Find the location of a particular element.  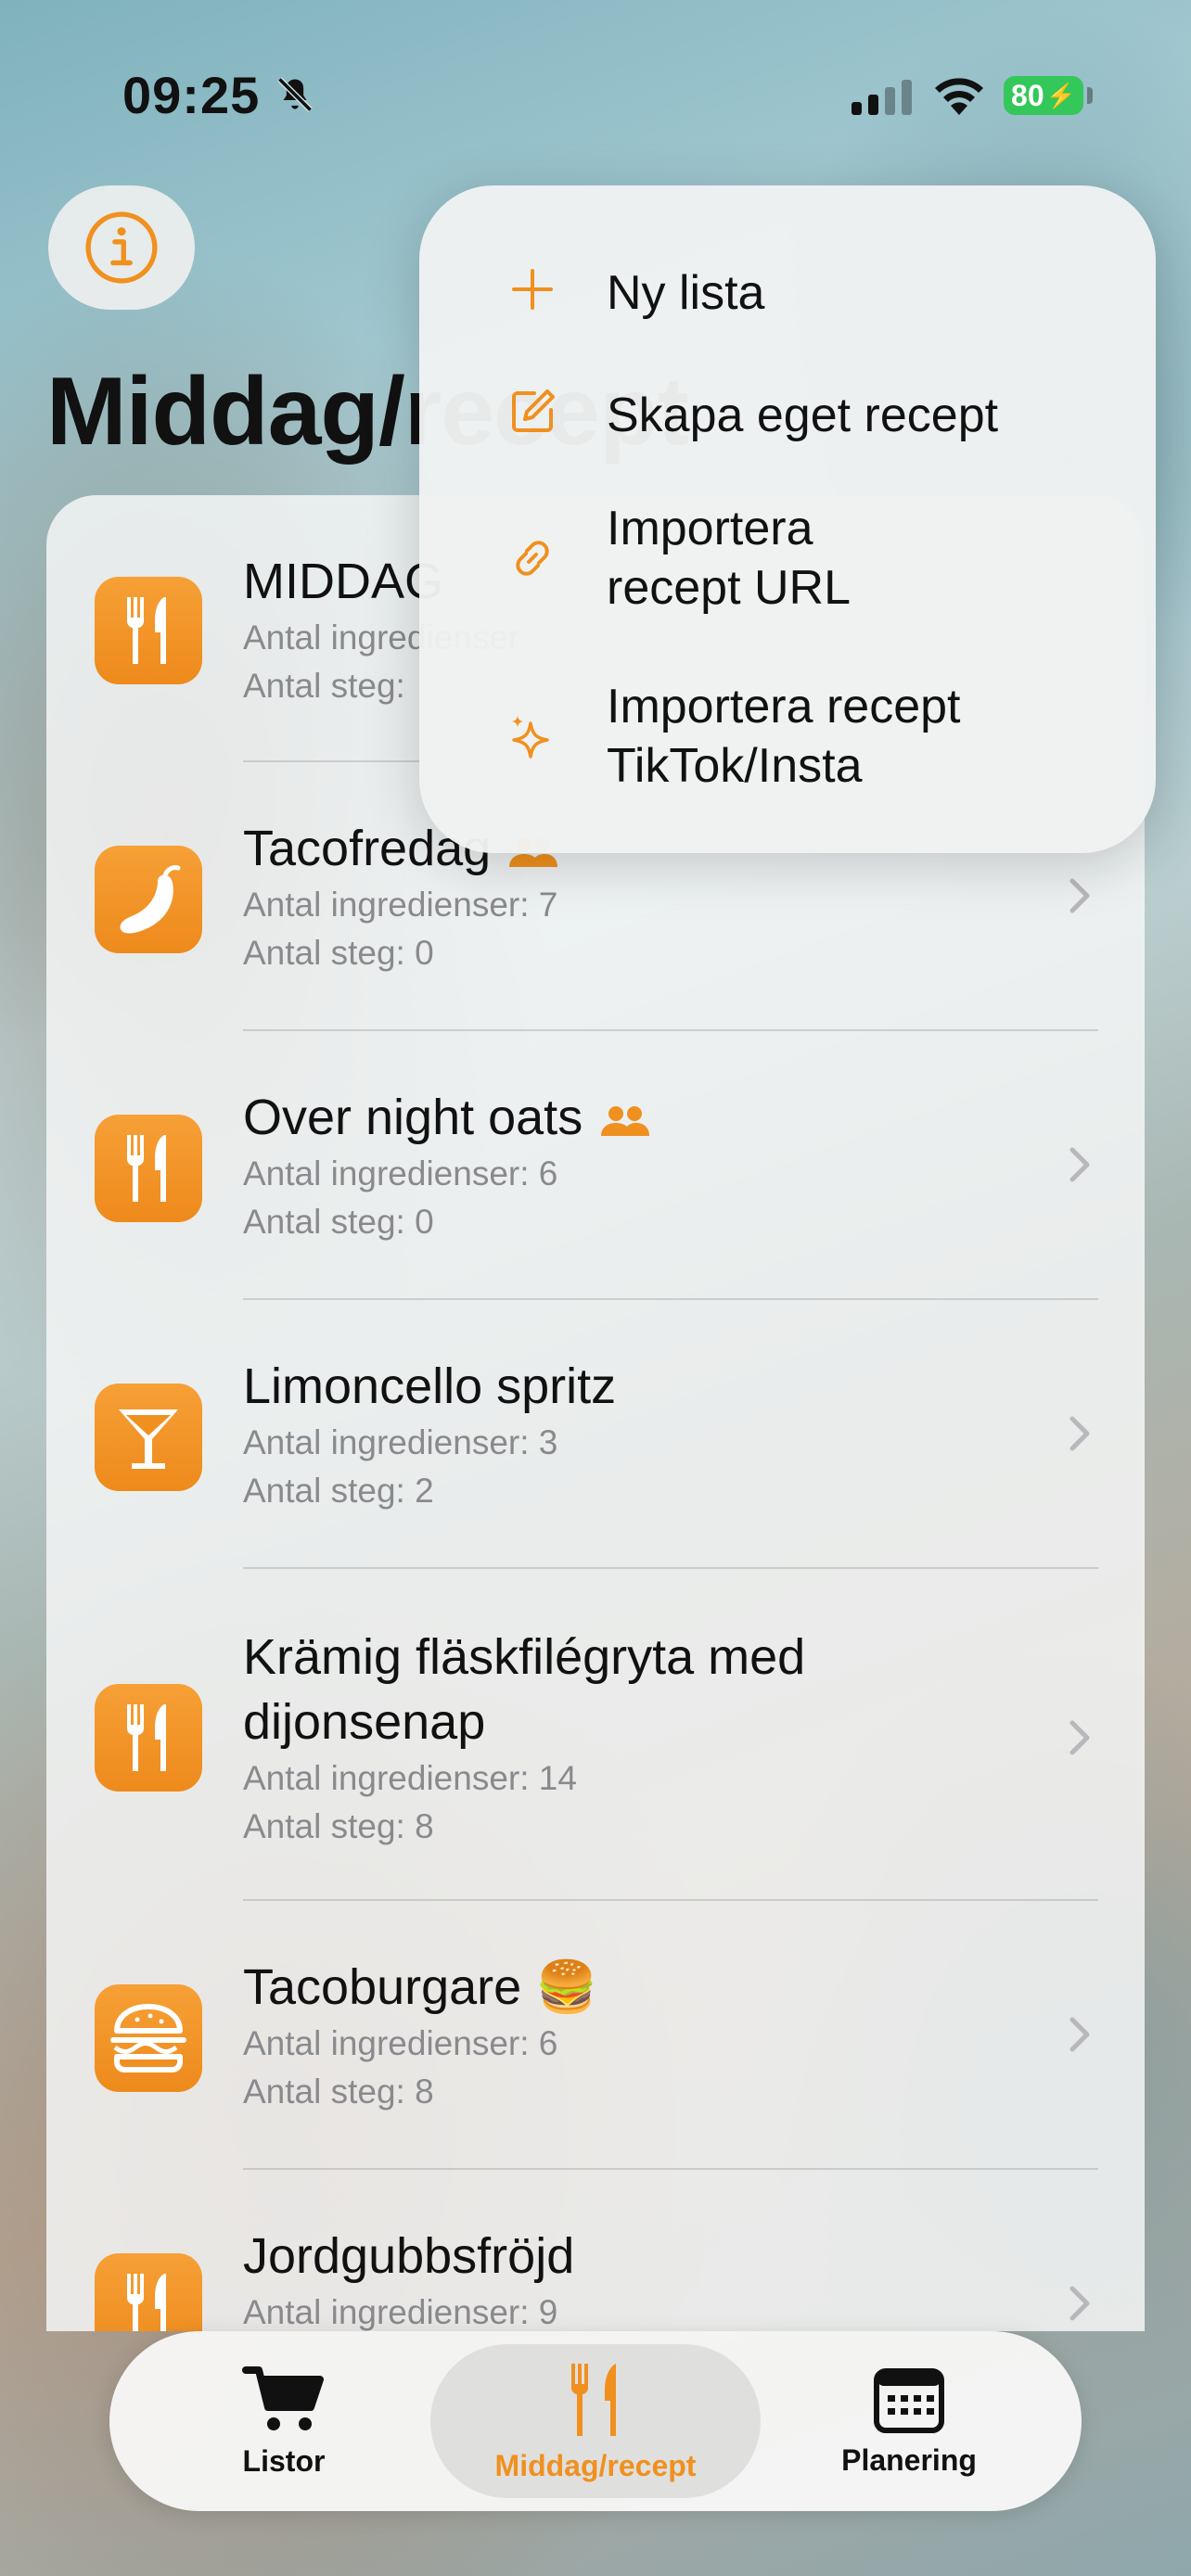

recipe-title: Over night oats is located at coordinates (447, 1119).